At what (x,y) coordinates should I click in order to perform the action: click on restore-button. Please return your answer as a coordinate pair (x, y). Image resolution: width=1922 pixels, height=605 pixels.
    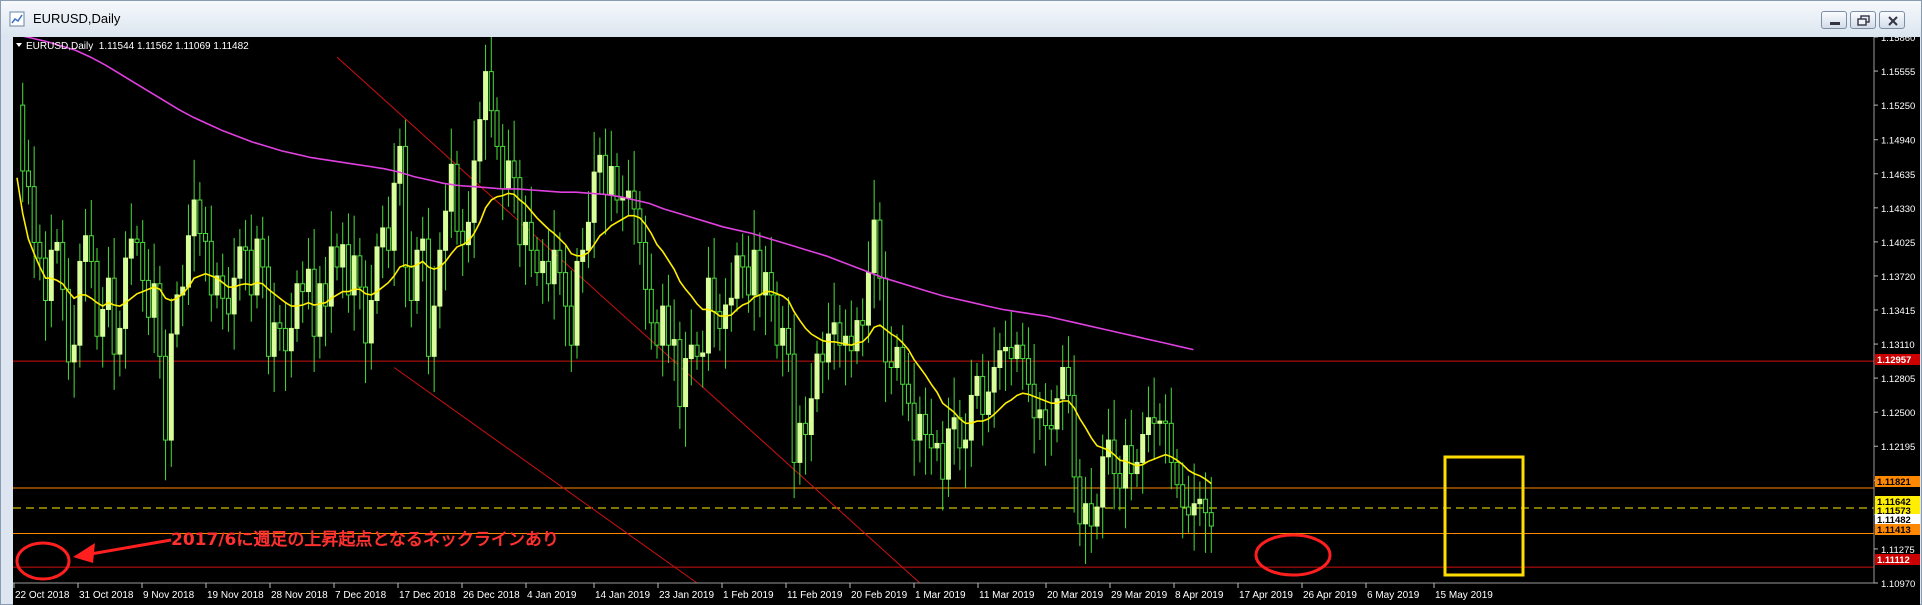
    Looking at the image, I should click on (1863, 20).